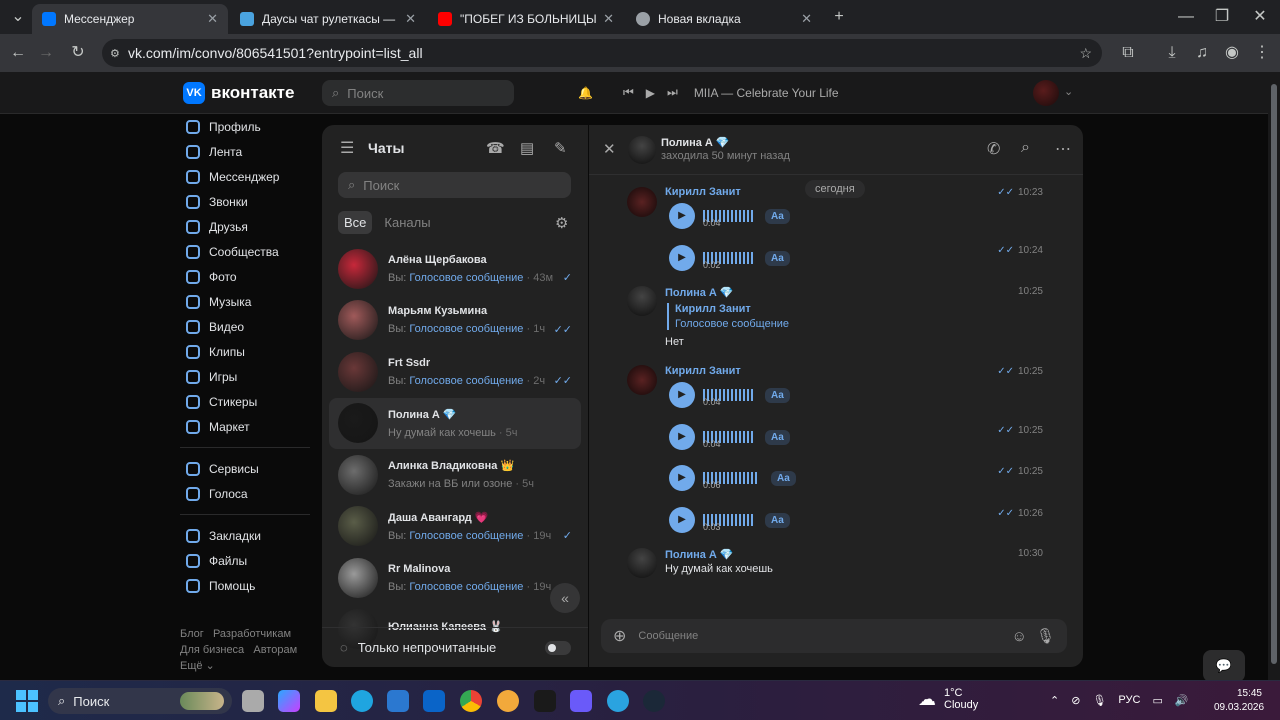 This screenshot has width=1280, height=720. Describe the element at coordinates (1157, 700) in the screenshot. I see `display-icon: ▭` at that location.